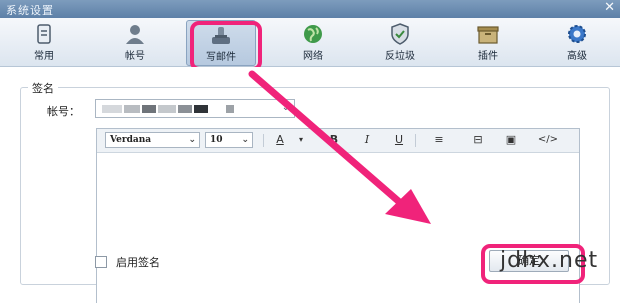  I want to click on align-button: ≡, so click(439, 140).